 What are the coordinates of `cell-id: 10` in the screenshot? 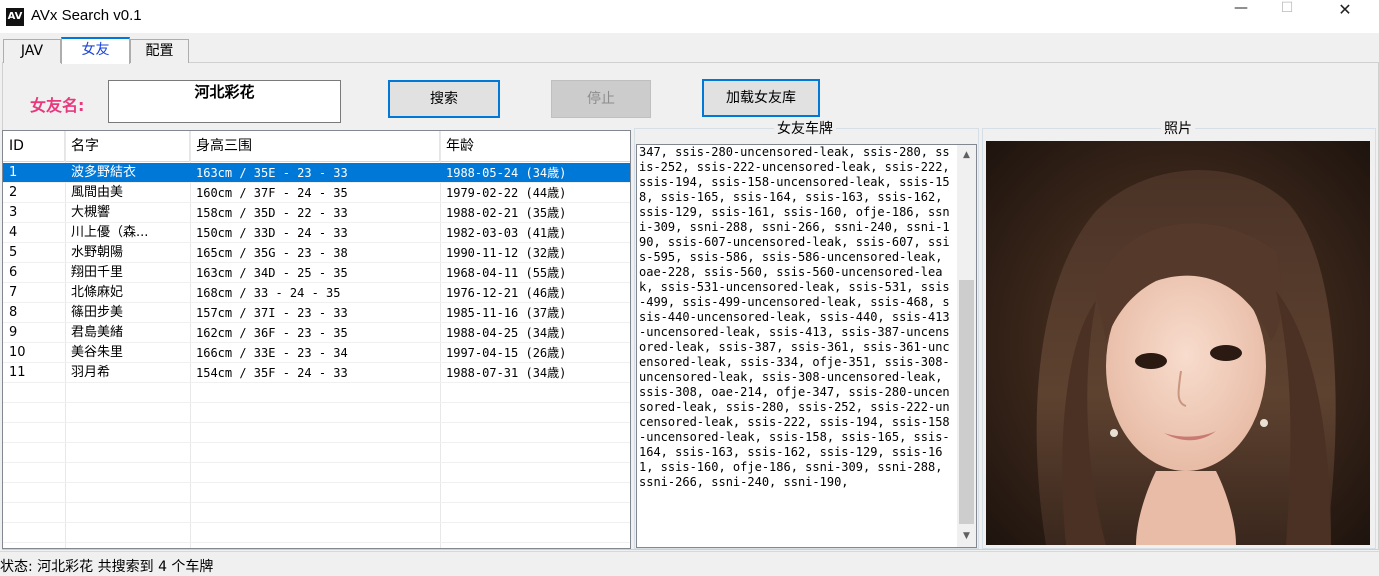 It's located at (17, 352).